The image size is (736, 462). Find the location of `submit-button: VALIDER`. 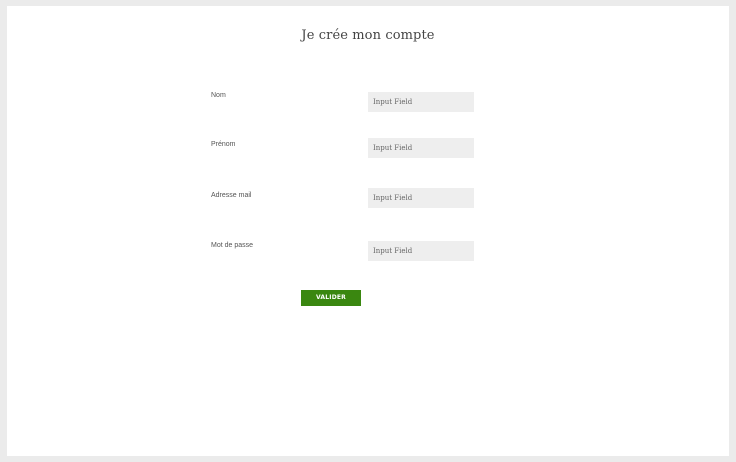

submit-button: VALIDER is located at coordinates (331, 298).